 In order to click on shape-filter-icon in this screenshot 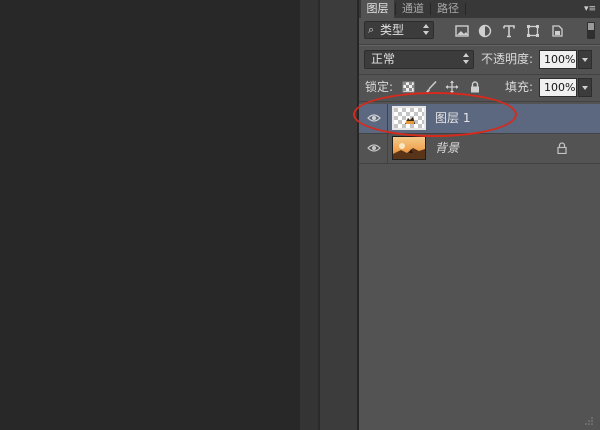, I will do `click(533, 31)`.